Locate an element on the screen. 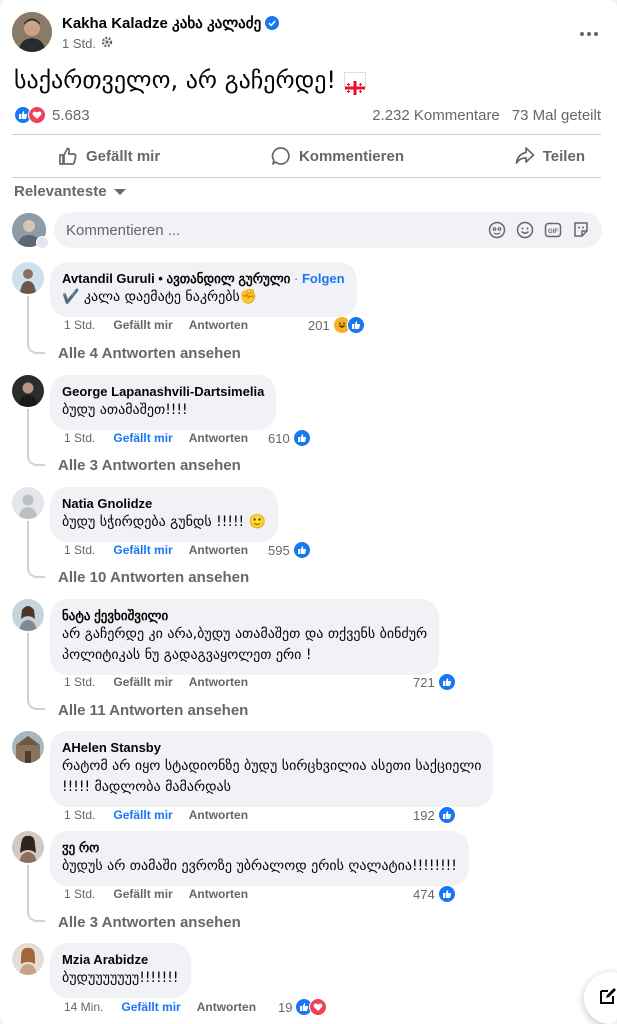 The height and width of the screenshot is (1024, 617). view-replies-link: Alle 4 Antworten ansehen is located at coordinates (149, 353).